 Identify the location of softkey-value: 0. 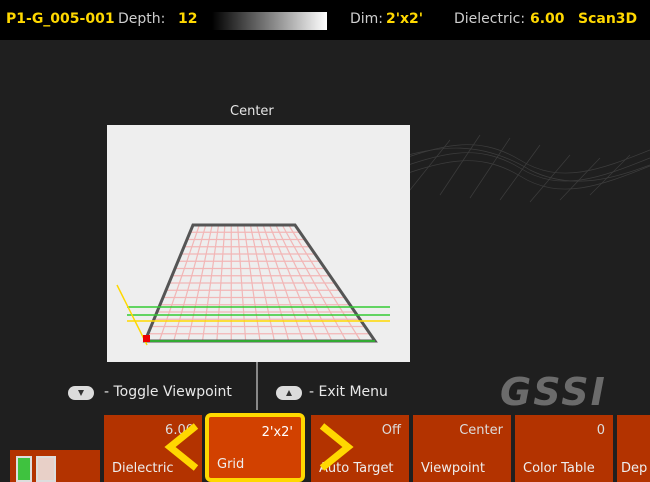
(600, 430).